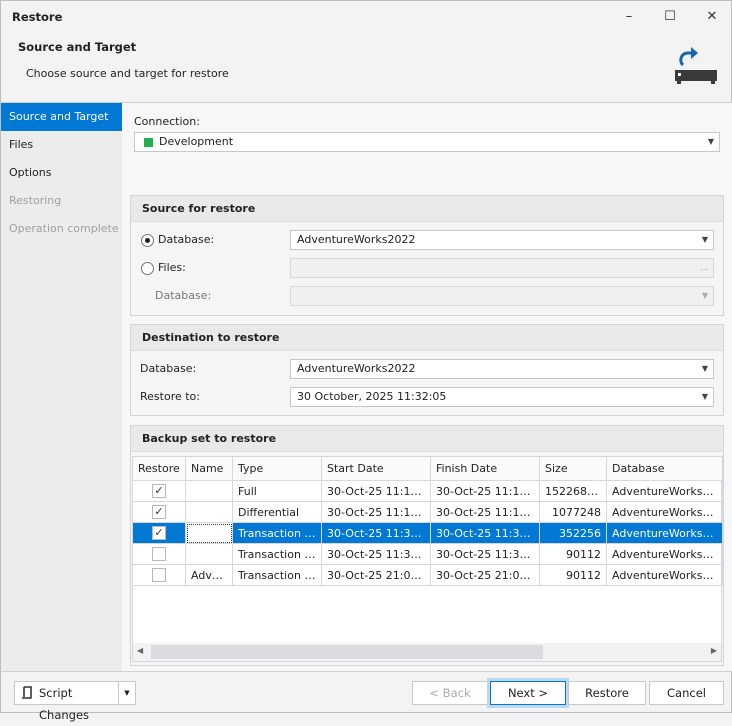  I want to click on scroll-left-icon: ◀, so click(140, 650).